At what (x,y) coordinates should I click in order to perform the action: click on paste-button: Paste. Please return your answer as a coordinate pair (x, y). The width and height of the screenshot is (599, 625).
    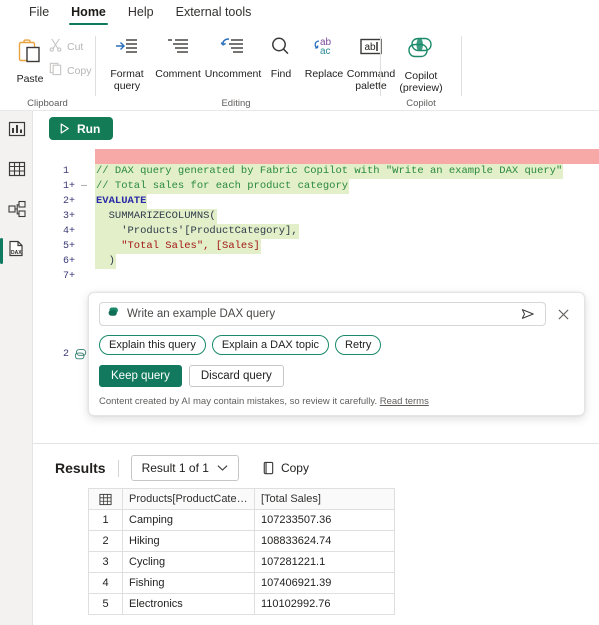
    Looking at the image, I should click on (30, 59).